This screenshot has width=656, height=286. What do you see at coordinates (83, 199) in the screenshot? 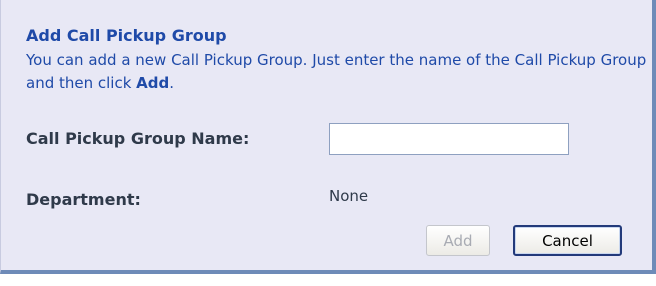
I see `department-label: Department:` at bounding box center [83, 199].